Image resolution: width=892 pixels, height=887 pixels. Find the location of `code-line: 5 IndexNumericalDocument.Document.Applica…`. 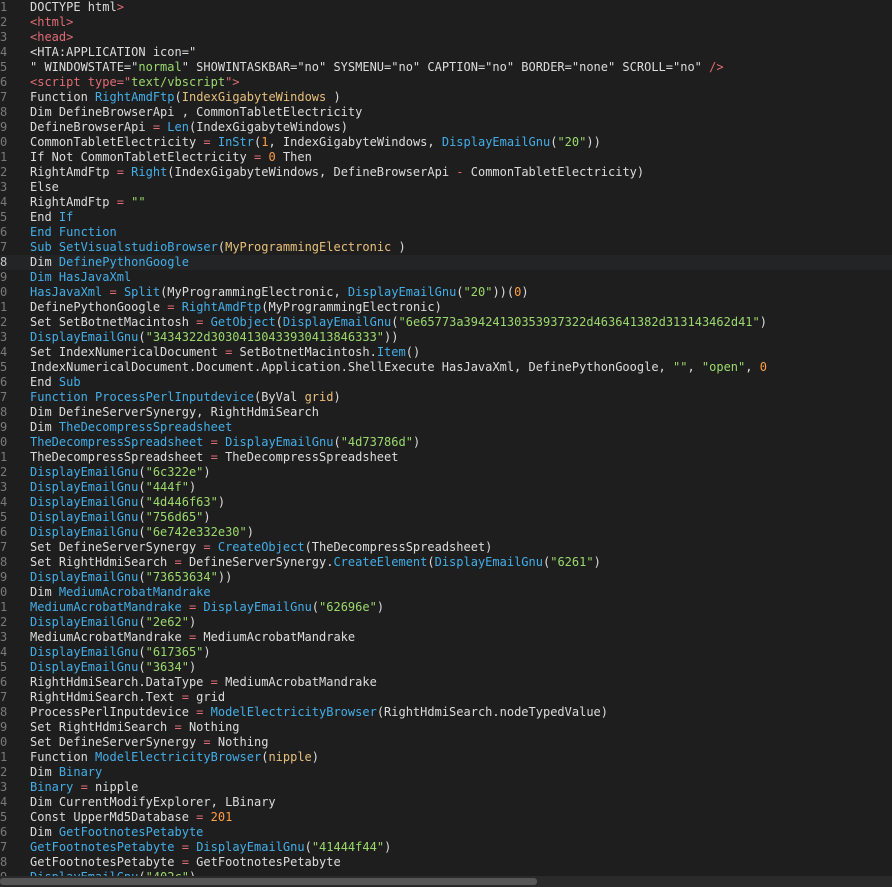

code-line: 5 IndexNumericalDocument.Document.Applica… is located at coordinates (446, 367).